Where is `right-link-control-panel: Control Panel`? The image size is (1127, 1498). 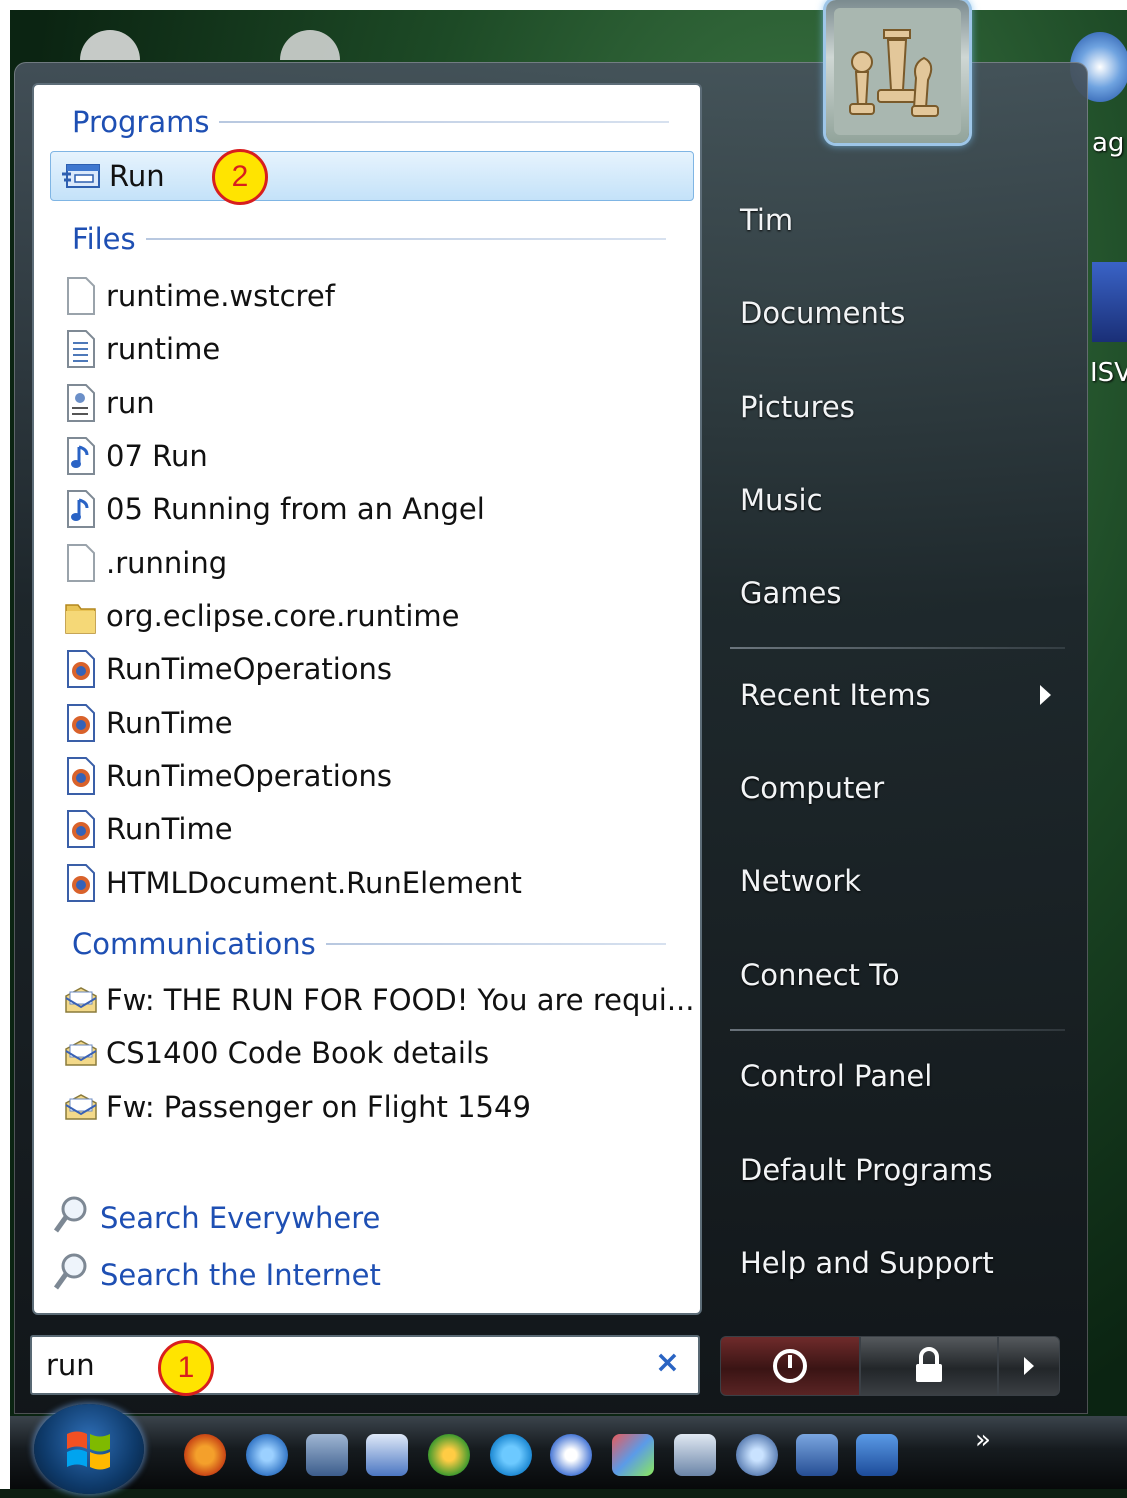 right-link-control-panel: Control Panel is located at coordinates (836, 1076).